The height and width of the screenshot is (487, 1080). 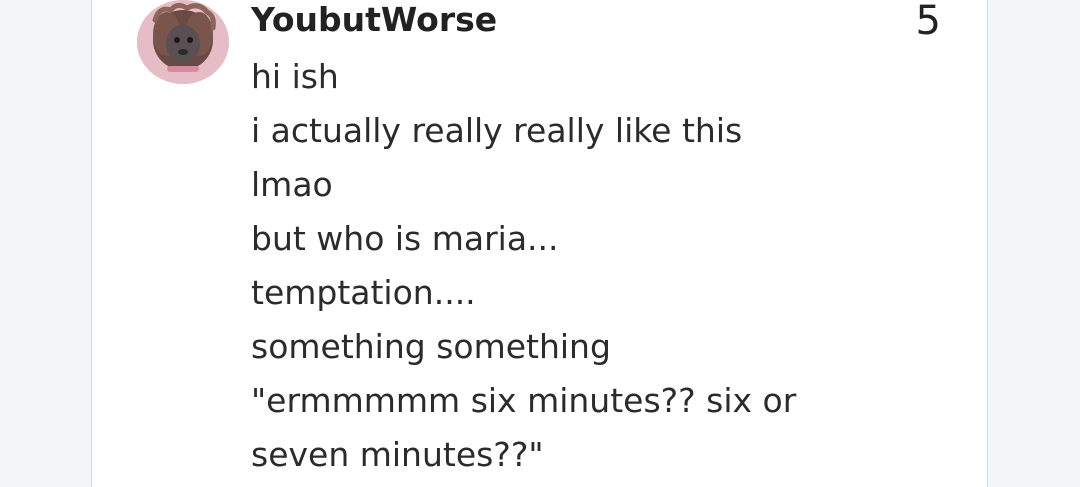 What do you see at coordinates (374, 20) in the screenshot?
I see `username: YoubutWorse` at bounding box center [374, 20].